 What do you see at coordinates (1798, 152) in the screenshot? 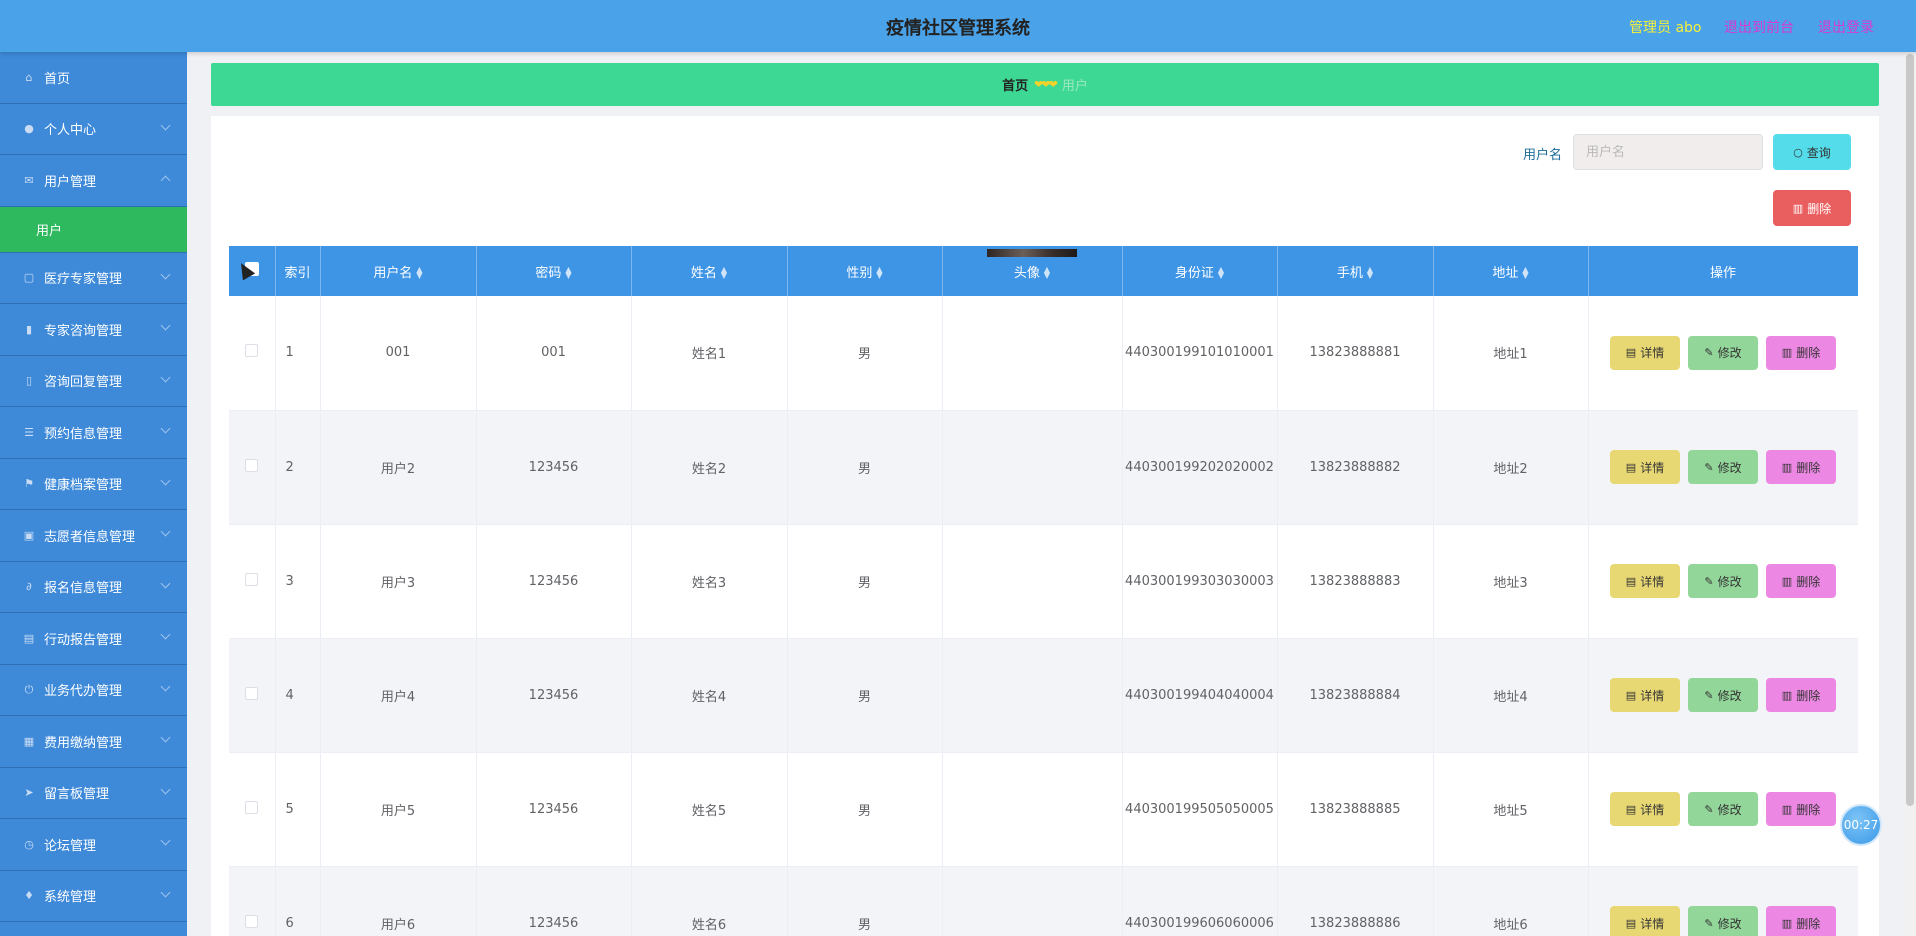
I see `search-icon: ○` at bounding box center [1798, 152].